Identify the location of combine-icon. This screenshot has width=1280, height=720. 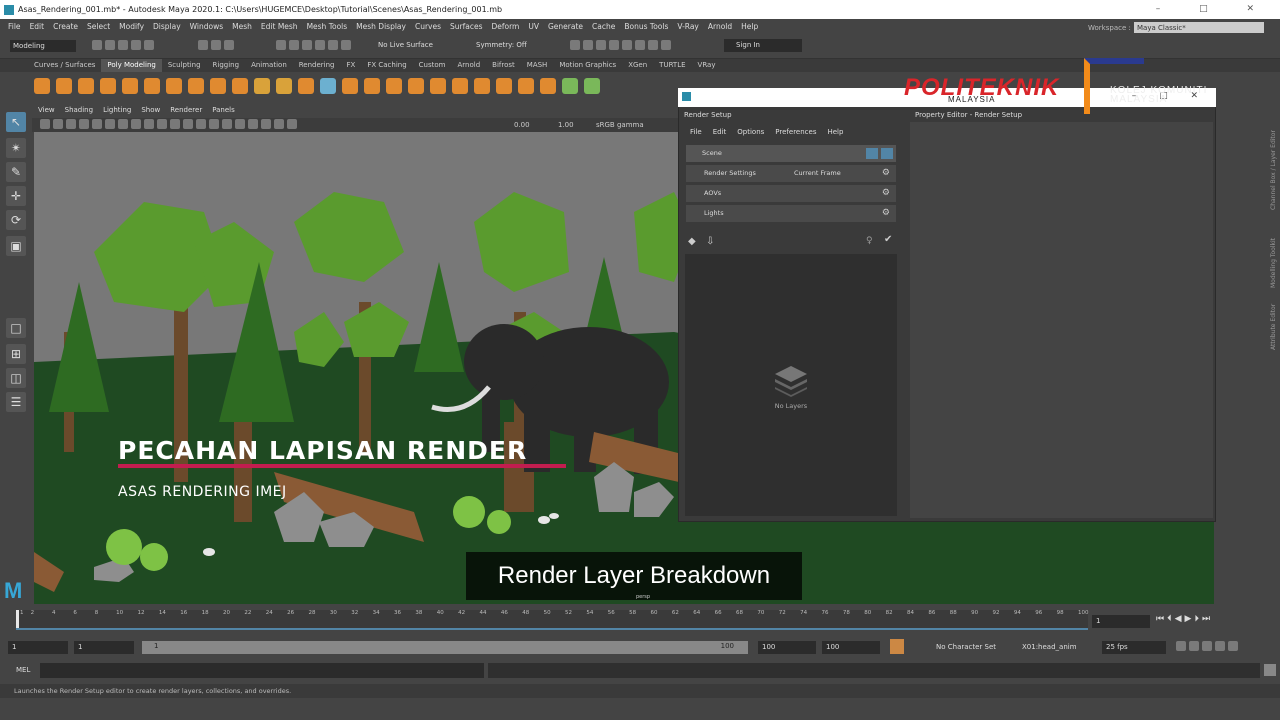
(328, 86).